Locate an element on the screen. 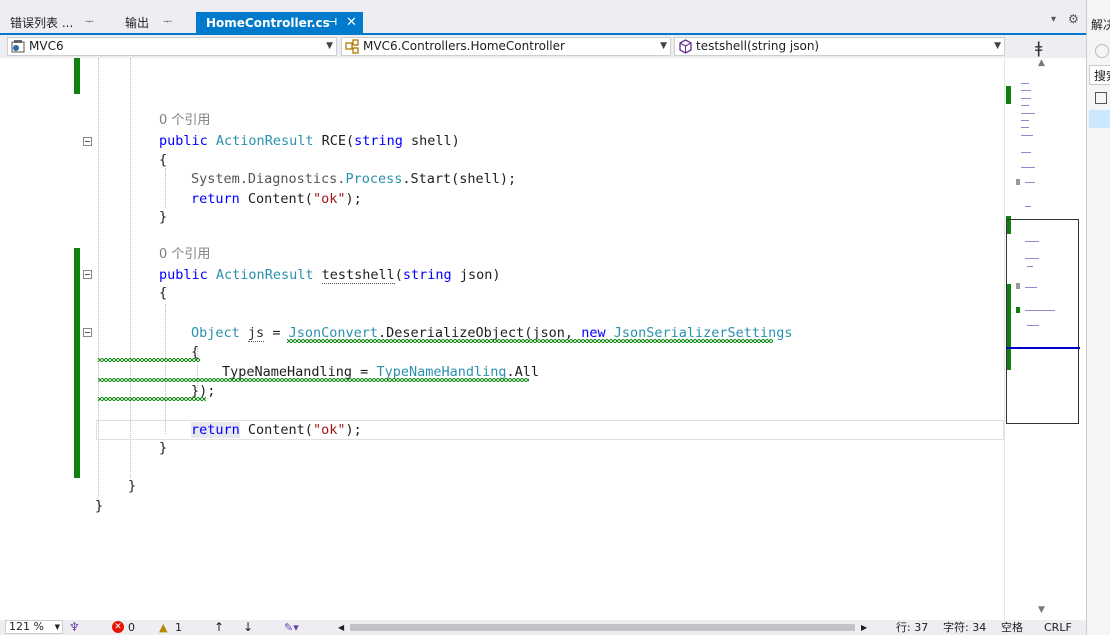 The height and width of the screenshot is (635, 1110). csharp-project-icon is located at coordinates (18, 46).